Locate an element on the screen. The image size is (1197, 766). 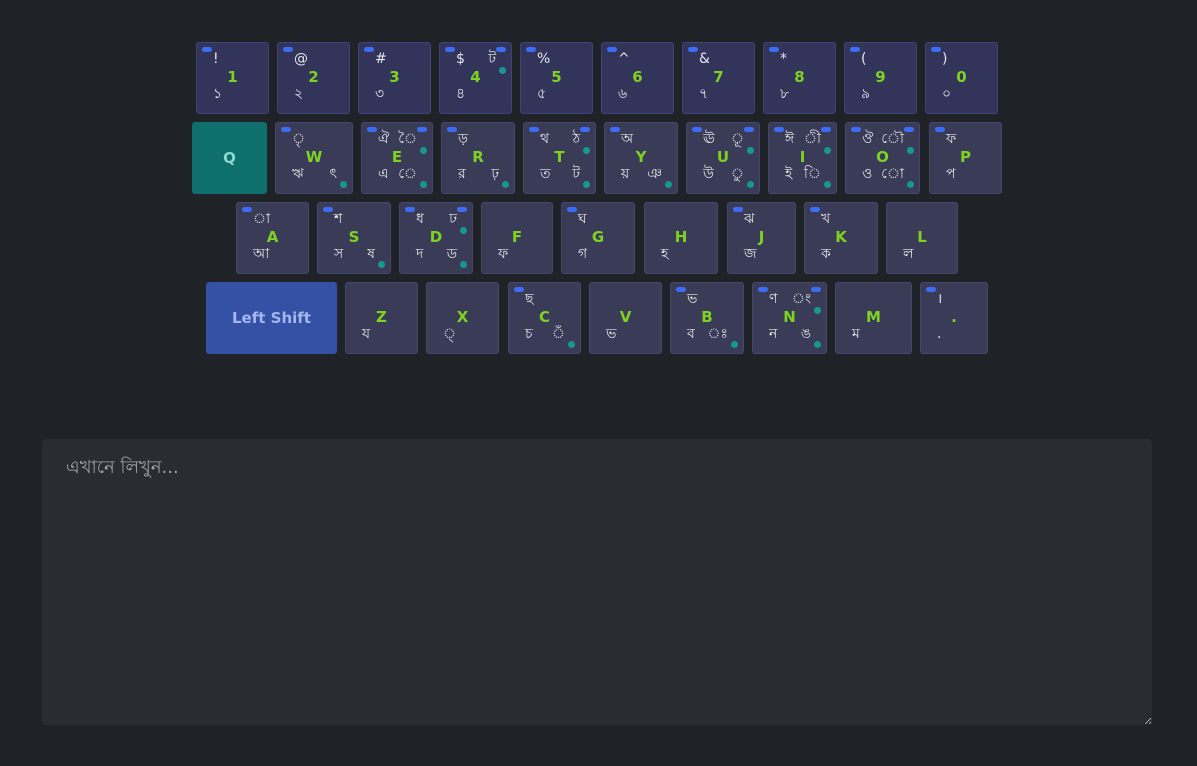
key-e: ঐৈ E এে is located at coordinates (397, 158).